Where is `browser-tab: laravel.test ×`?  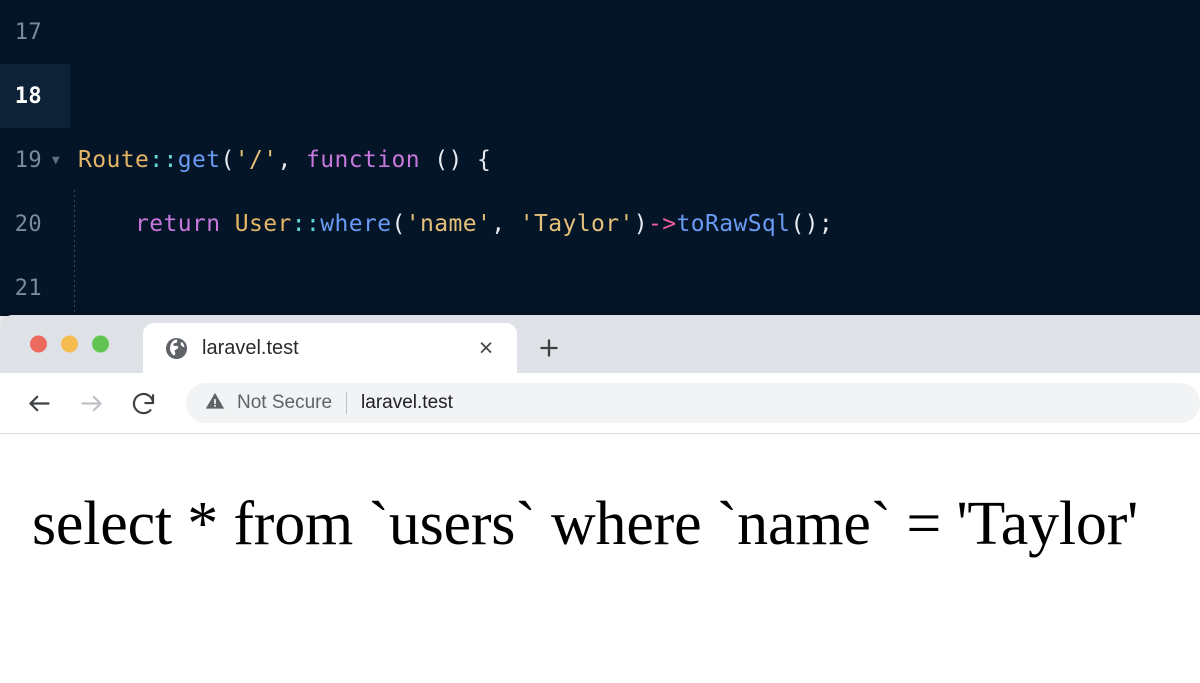 browser-tab: laravel.test × is located at coordinates (330, 348).